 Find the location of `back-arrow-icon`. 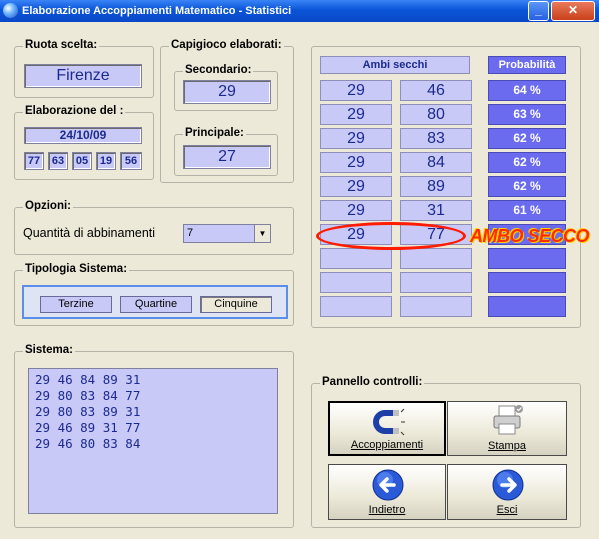

back-arrow-icon is located at coordinates (388, 485).